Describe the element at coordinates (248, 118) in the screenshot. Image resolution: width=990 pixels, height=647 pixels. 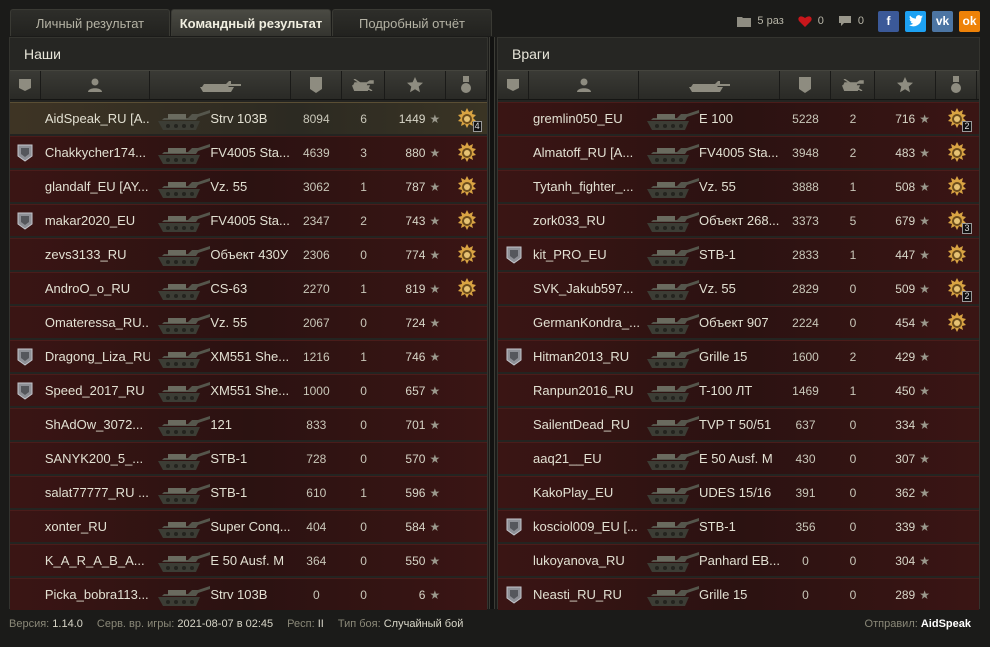
I see `player-row: AidSpeak_RU [A... Strv 103B 8094 6 1449 ★ 4` at that location.